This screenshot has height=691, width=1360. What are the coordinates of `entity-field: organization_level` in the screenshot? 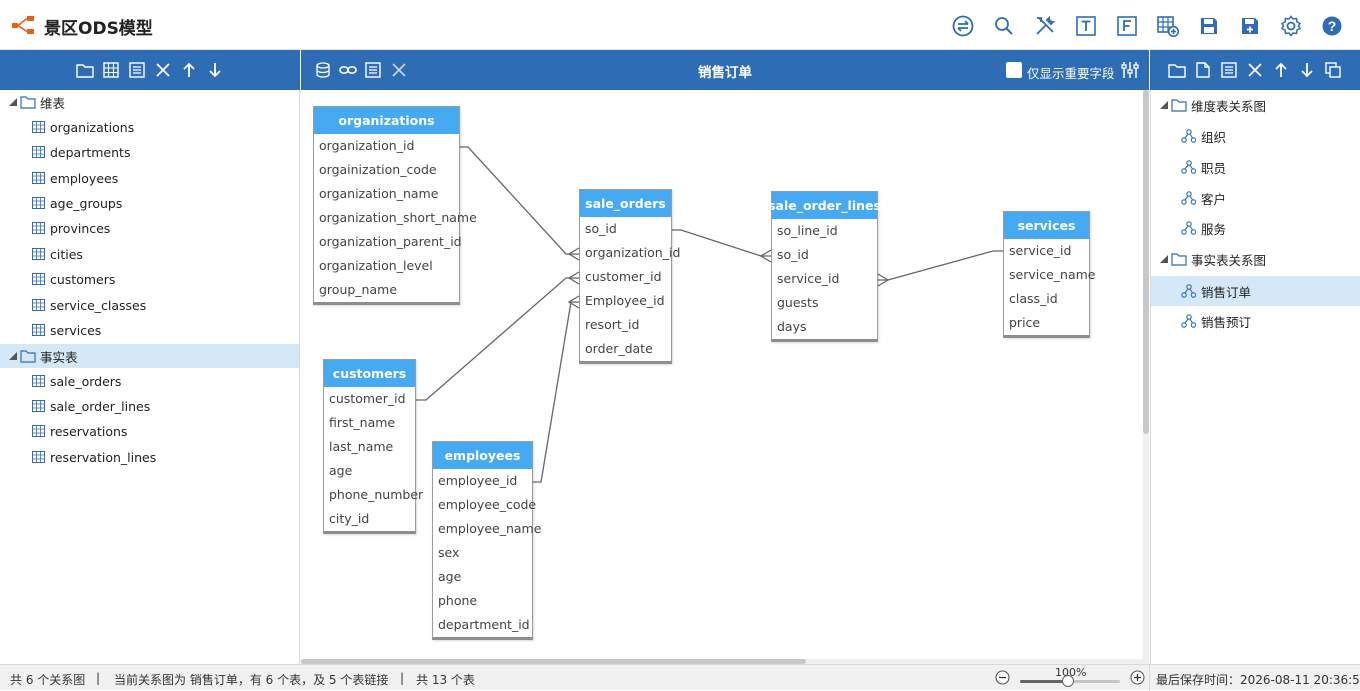 It's located at (386, 266).